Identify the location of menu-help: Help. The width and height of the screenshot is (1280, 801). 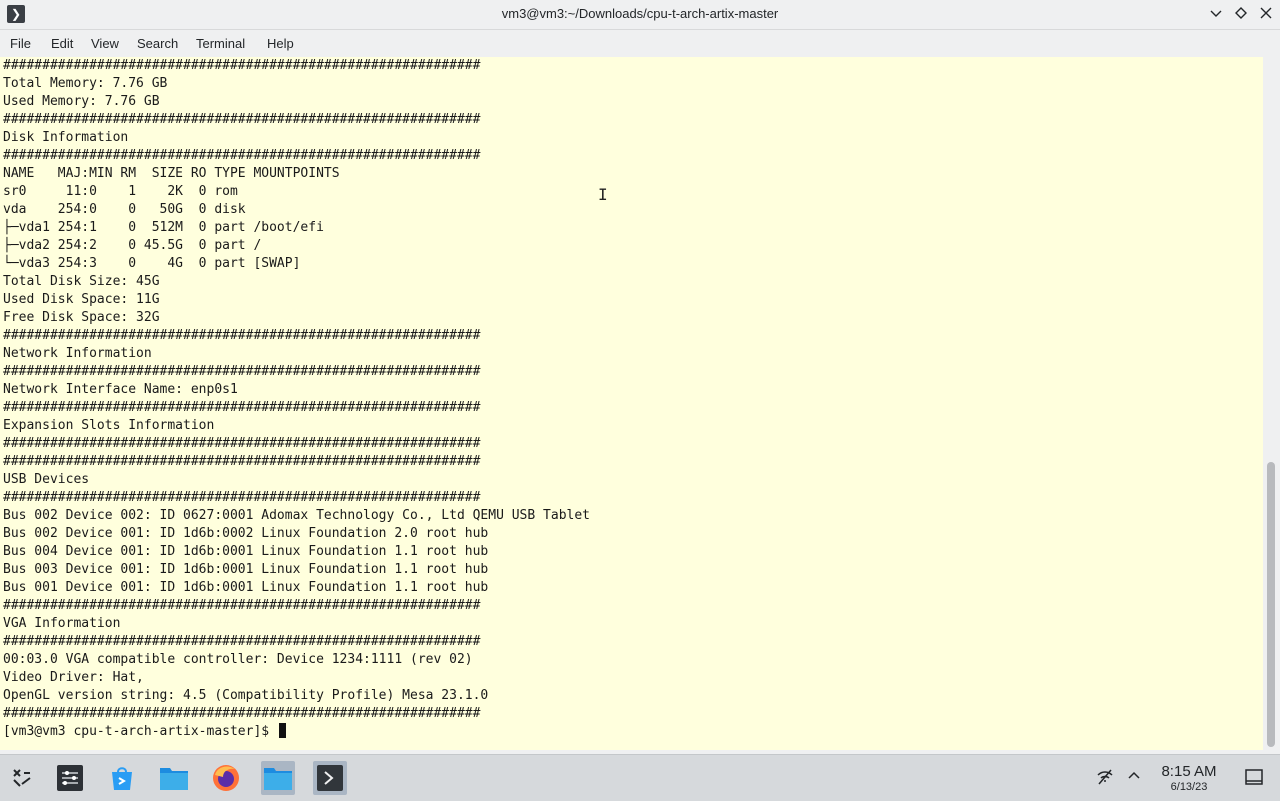
(280, 43).